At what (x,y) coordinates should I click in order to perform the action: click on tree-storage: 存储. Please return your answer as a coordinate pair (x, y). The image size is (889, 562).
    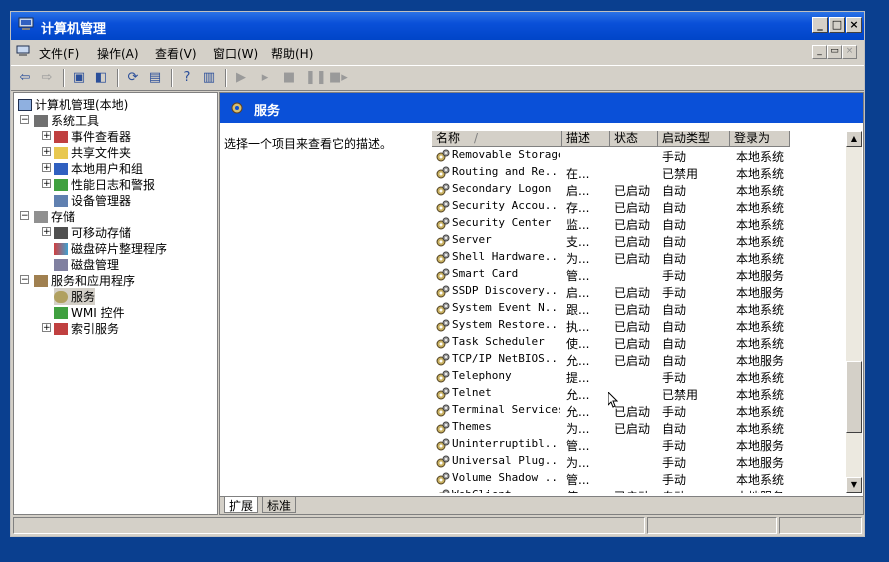
    Looking at the image, I should click on (54, 216).